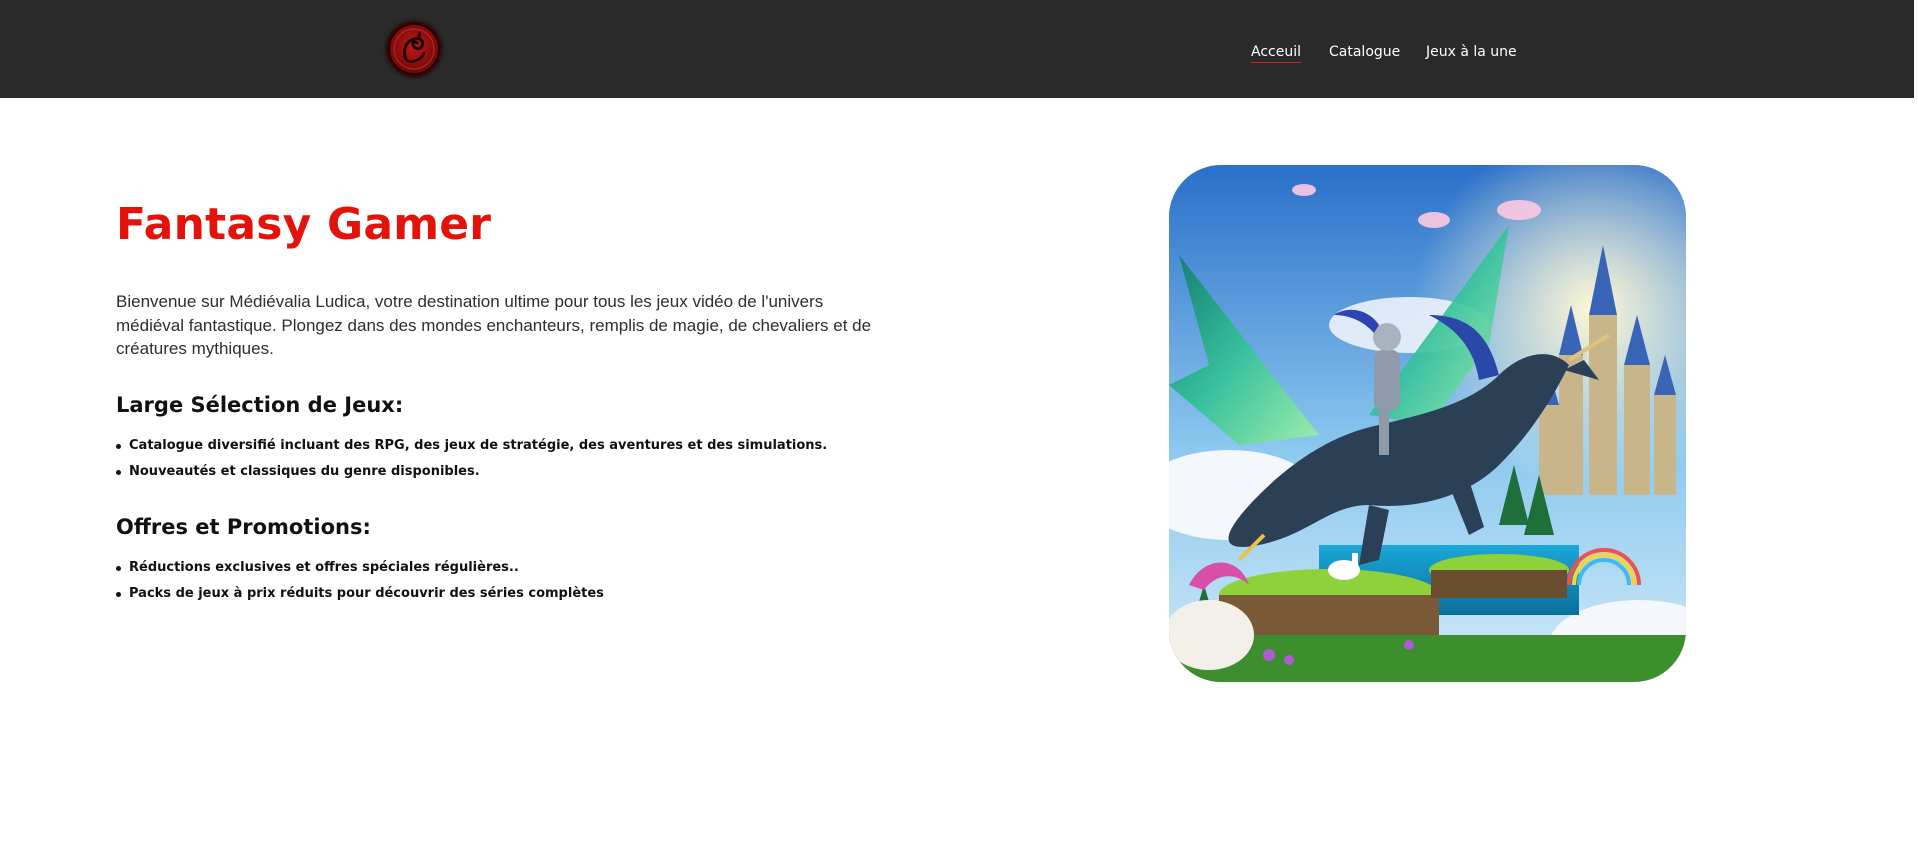 This screenshot has width=1918, height=865. Describe the element at coordinates (260, 405) in the screenshot. I see `section-heading-selection: Large Sélection de Jeux:` at that location.